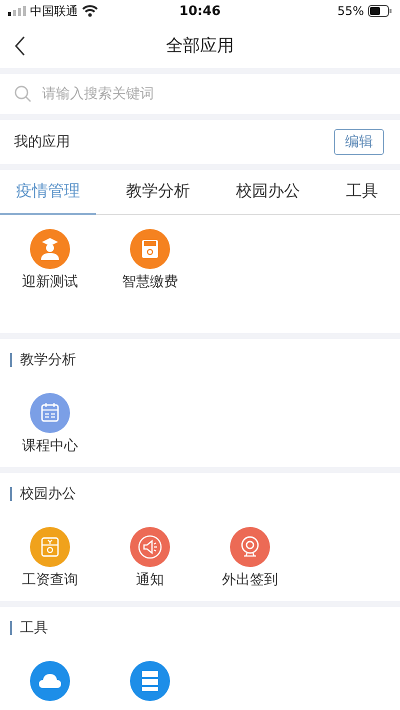 This screenshot has width=400, height=710. What do you see at coordinates (50, 580) in the screenshot?
I see `app-label: 工资查询` at bounding box center [50, 580].